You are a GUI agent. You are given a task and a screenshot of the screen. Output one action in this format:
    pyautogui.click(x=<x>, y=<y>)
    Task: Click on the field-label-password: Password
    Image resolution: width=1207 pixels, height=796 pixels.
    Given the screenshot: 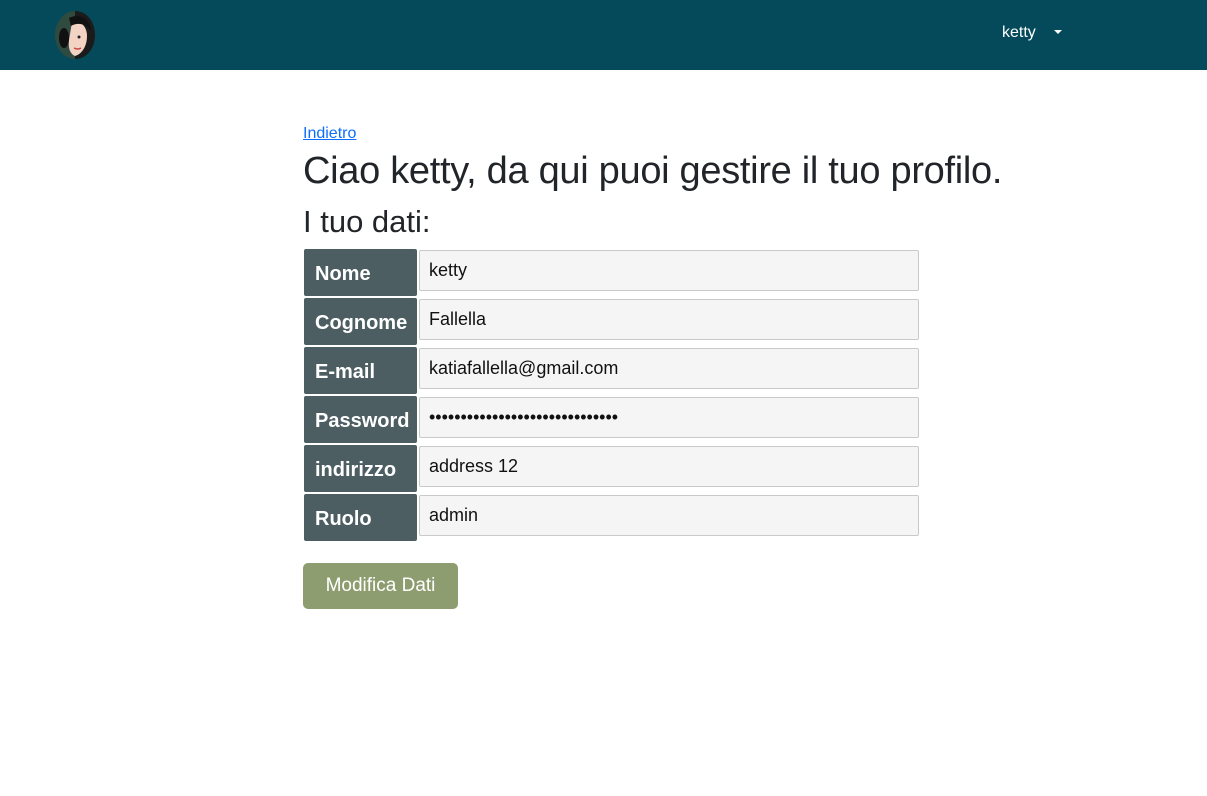 What is the action you would take?
    pyautogui.click(x=360, y=419)
    